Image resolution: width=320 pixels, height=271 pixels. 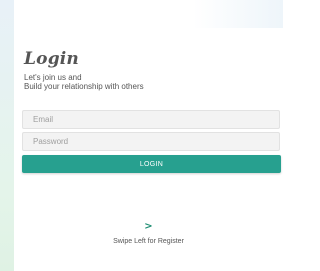 What do you see at coordinates (238, 14) in the screenshot?
I see `background-top-right` at bounding box center [238, 14].